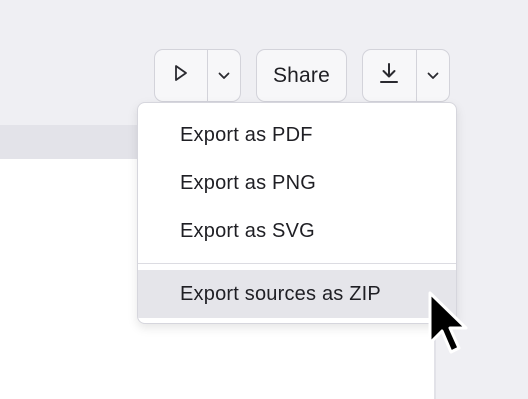 The image size is (528, 399). What do you see at coordinates (447, 325) in the screenshot?
I see `mouse-pointer-icon` at bounding box center [447, 325].